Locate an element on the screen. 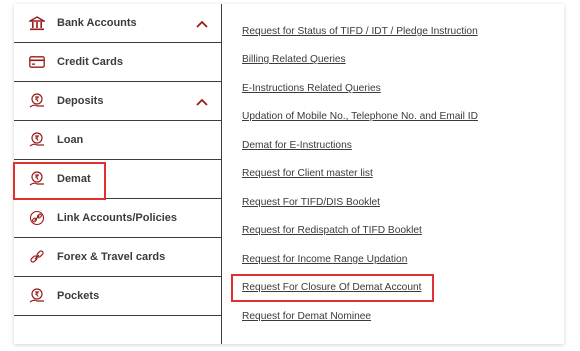 The width and height of the screenshot is (580, 351). sidebar-item-bank-accounts: Bank Accounts is located at coordinates (118, 23).